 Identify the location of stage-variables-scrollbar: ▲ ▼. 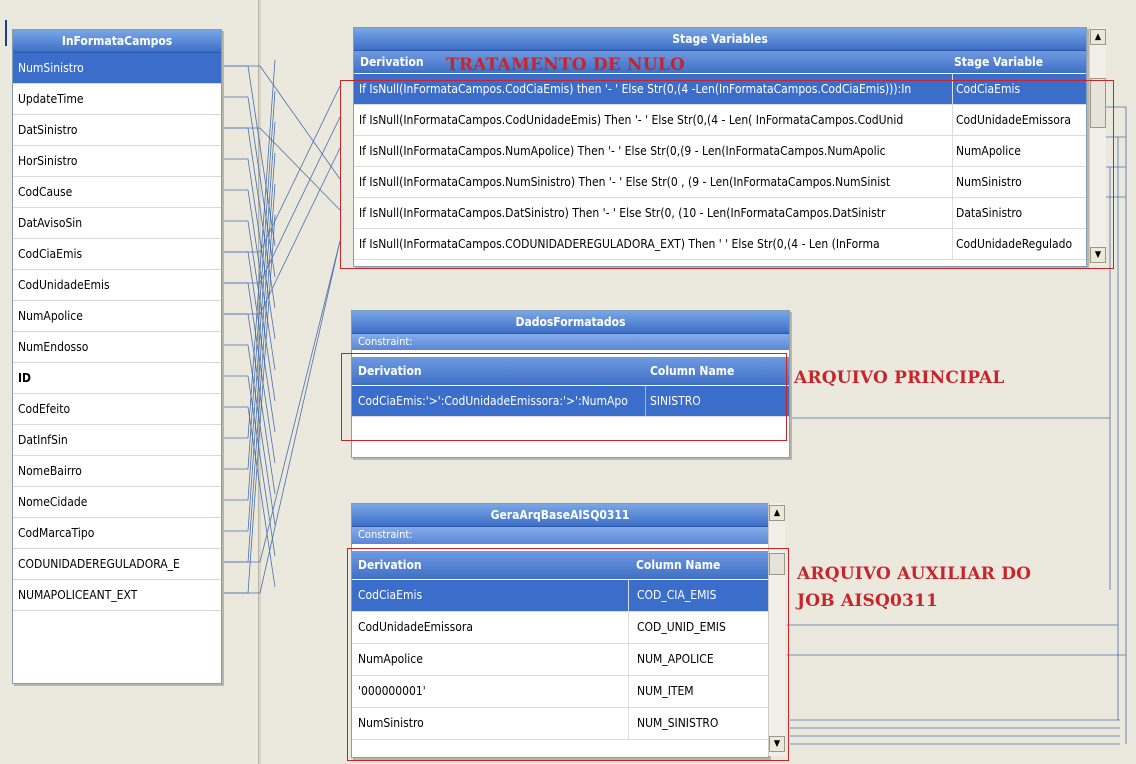
(1097, 146).